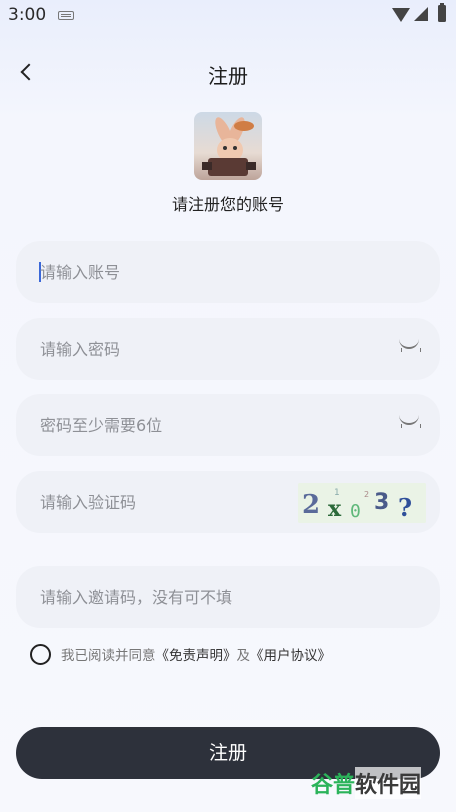 The width and height of the screenshot is (456, 812). What do you see at coordinates (243, 656) in the screenshot?
I see `agreement-joiner: 及` at bounding box center [243, 656].